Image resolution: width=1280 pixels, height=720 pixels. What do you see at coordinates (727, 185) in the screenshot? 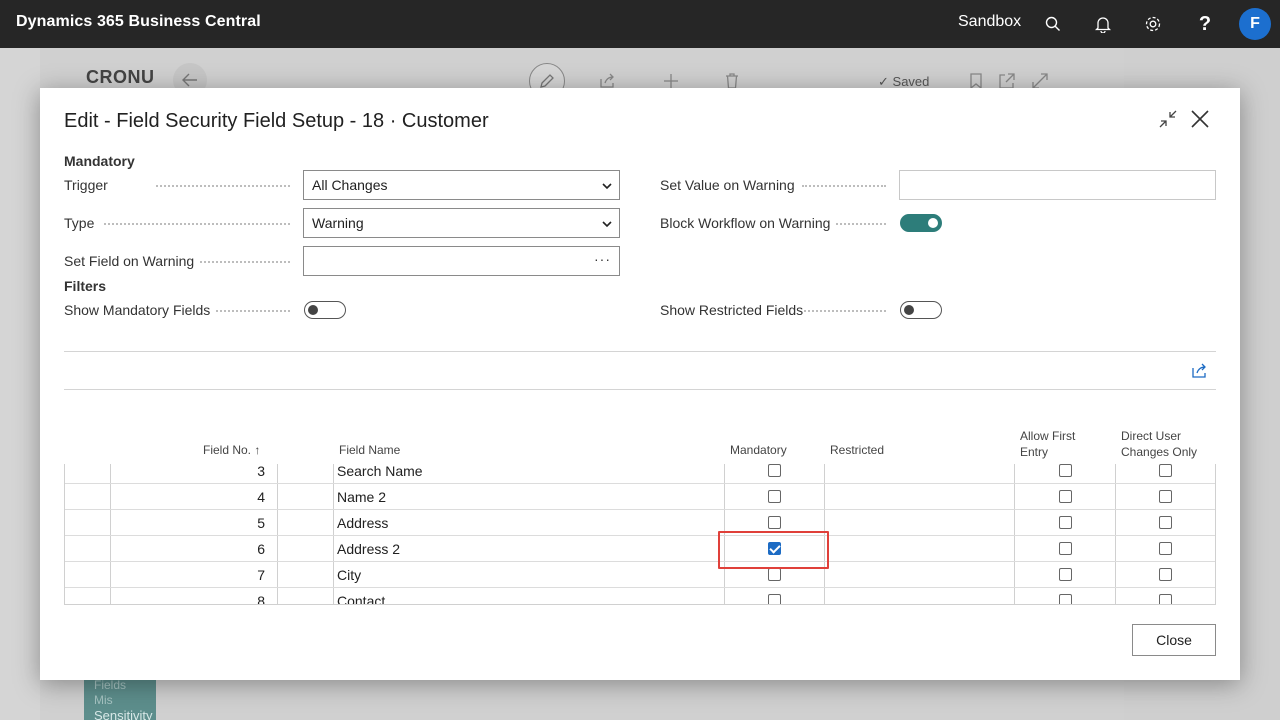
I see `set-value-label: Set Value on Warning` at bounding box center [727, 185].